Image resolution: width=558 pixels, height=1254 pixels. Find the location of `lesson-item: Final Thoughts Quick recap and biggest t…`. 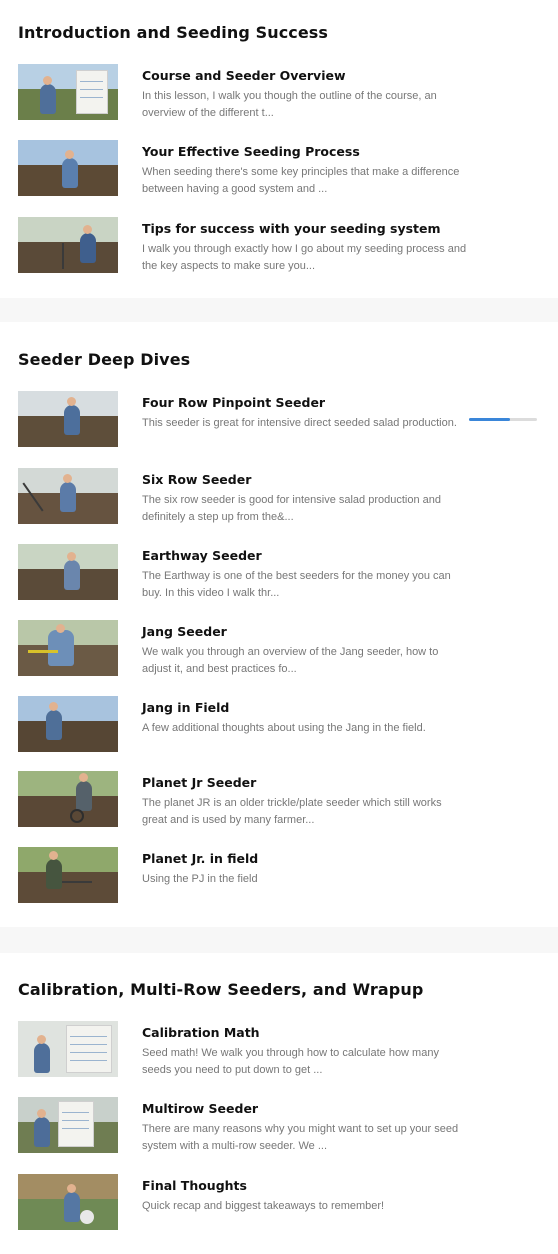

lesson-item: Final Thoughts Quick recap and biggest t… is located at coordinates (279, 1204).